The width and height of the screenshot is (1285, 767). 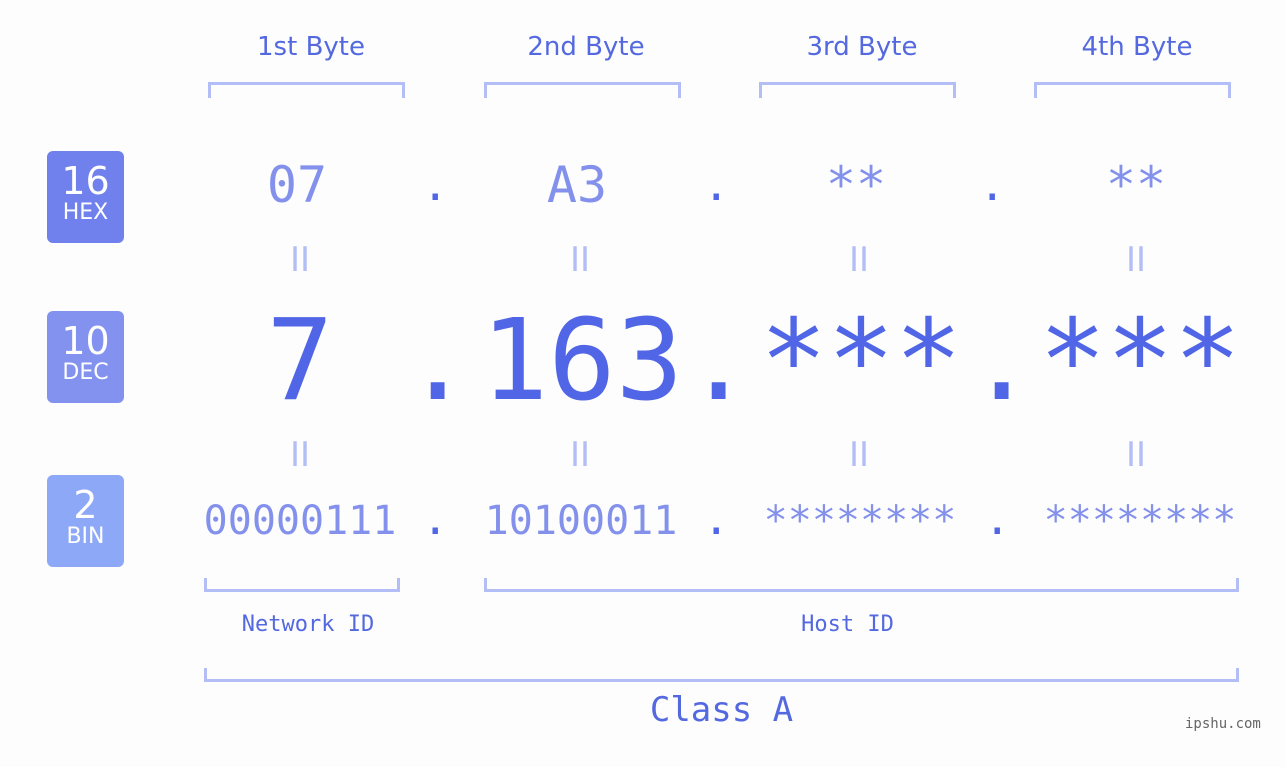 I want to click on hex-byte-1: 07, so click(x=297, y=185).